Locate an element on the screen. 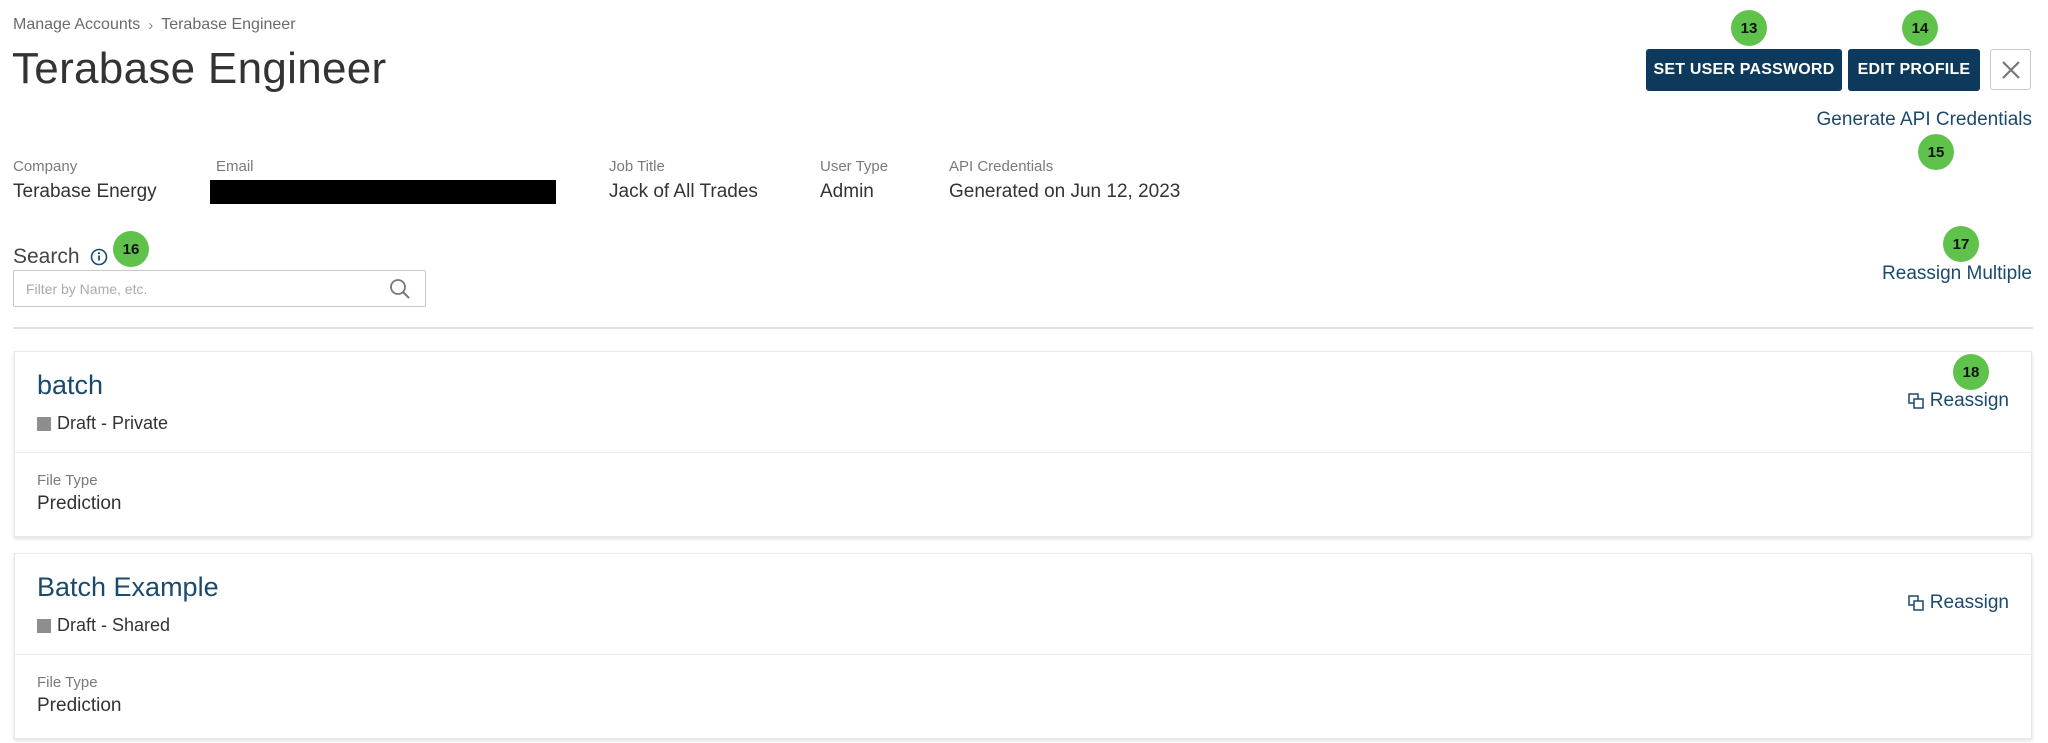 This screenshot has width=2048, height=743. file-status: Draft - Private is located at coordinates (102, 423).